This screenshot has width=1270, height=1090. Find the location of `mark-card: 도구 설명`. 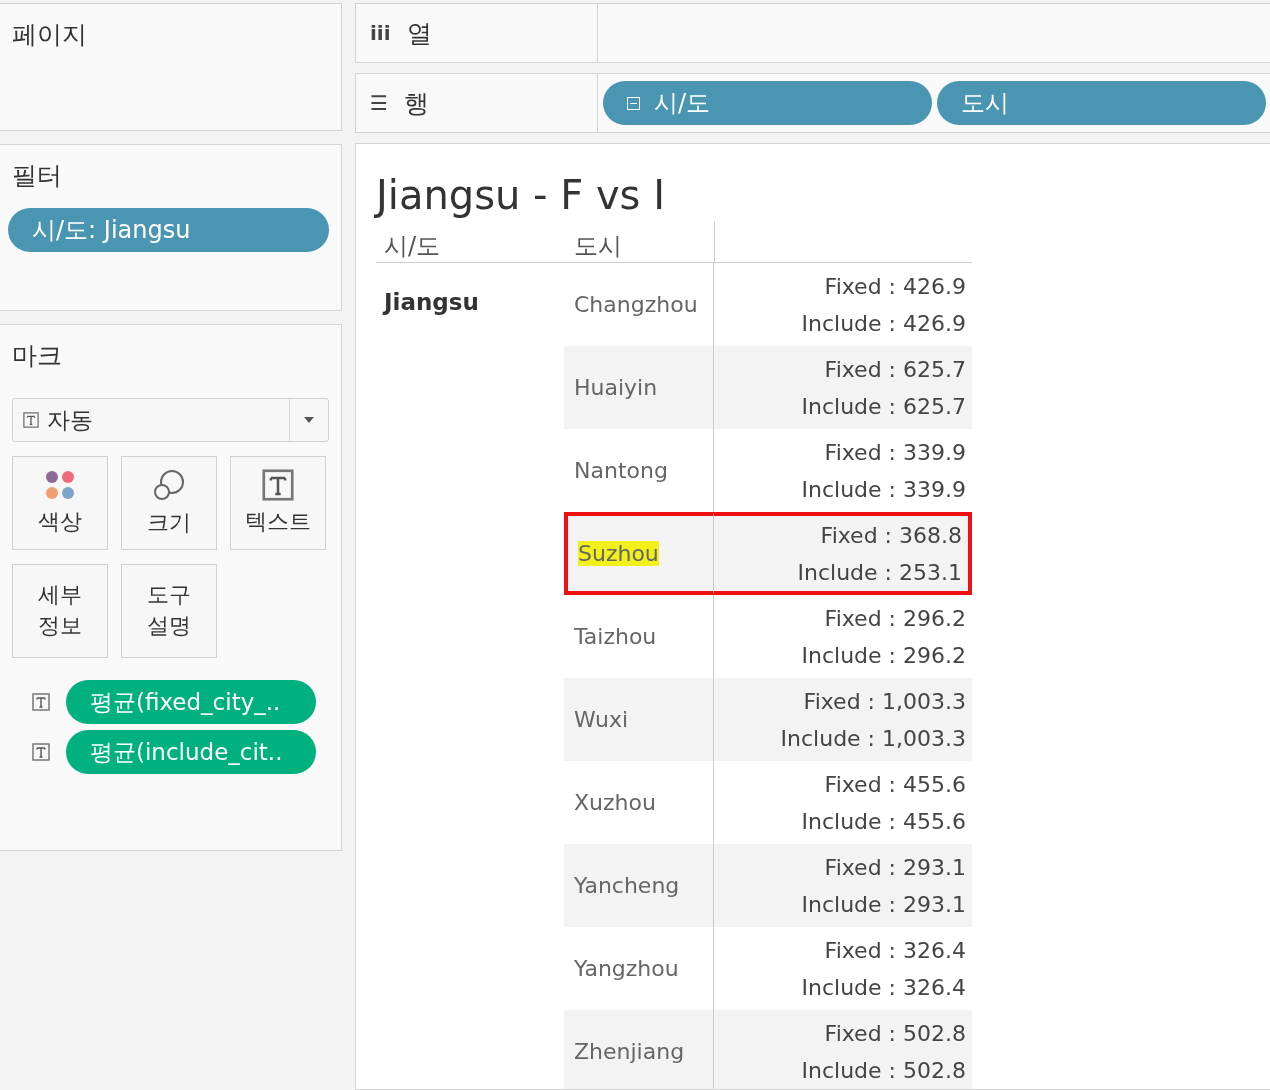

mark-card: 도구 설명 is located at coordinates (169, 611).